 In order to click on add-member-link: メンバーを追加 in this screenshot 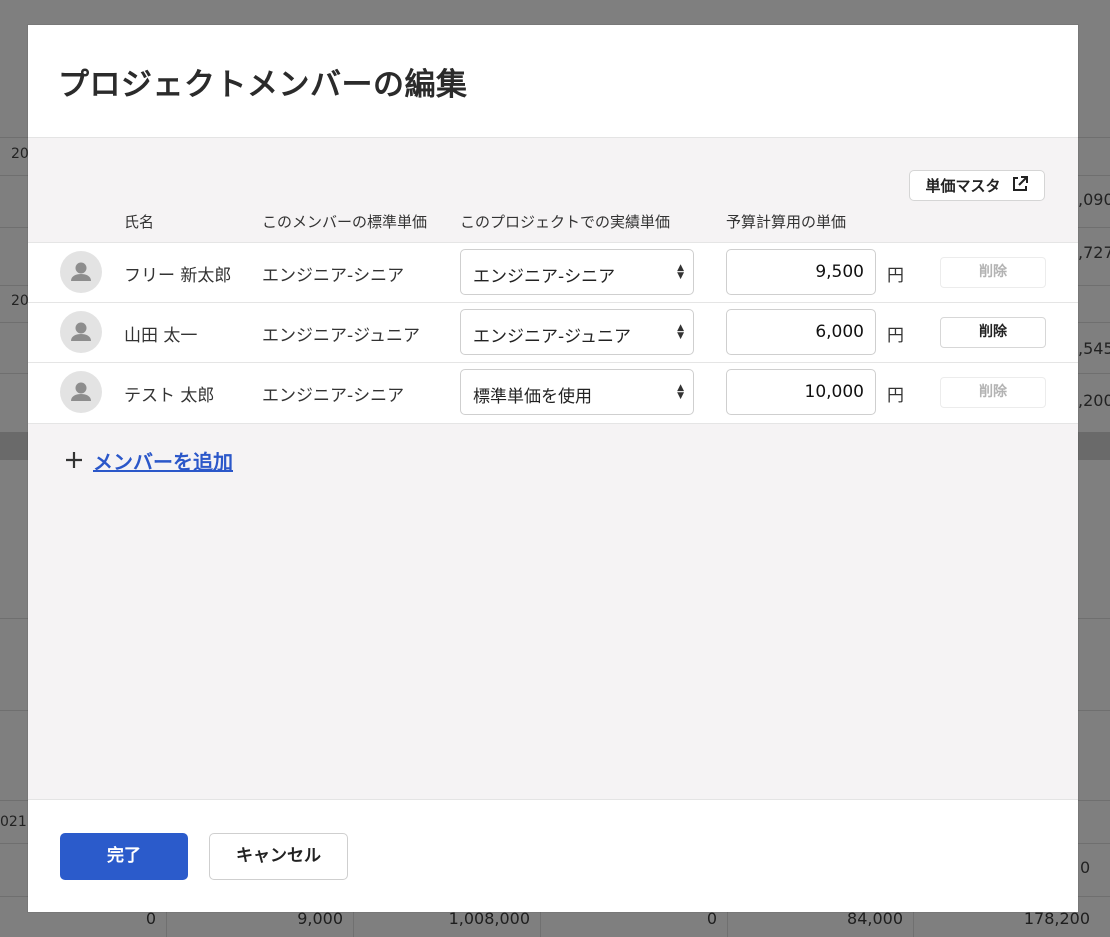, I will do `click(163, 460)`.